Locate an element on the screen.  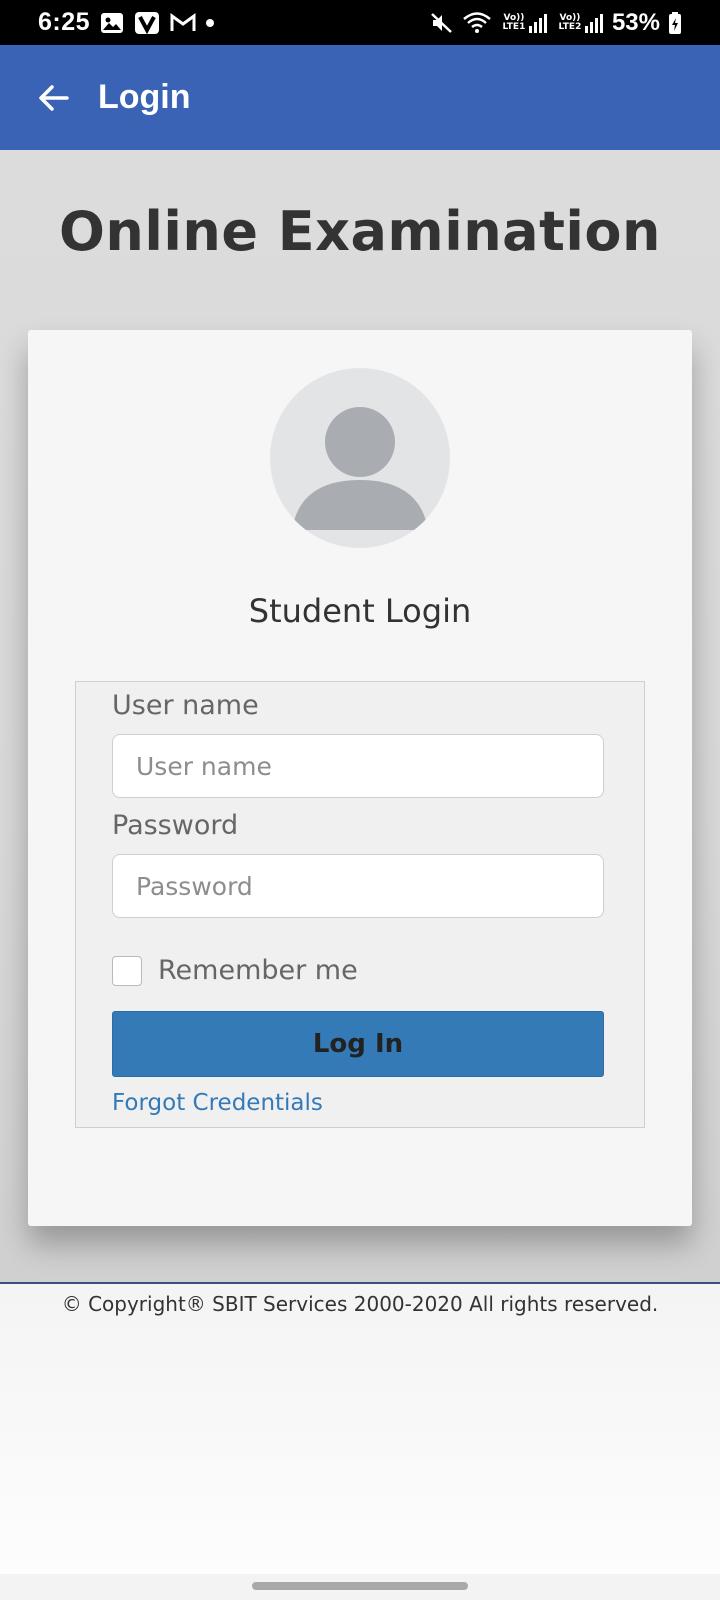
card-heading: Student Login is located at coordinates (360, 611).